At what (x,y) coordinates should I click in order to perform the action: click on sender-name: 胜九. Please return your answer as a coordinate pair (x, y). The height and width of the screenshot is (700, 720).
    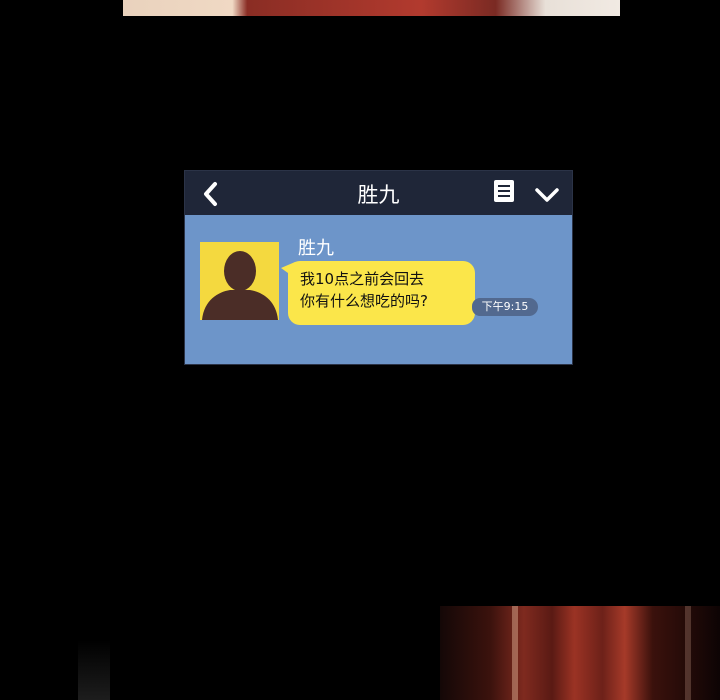
    Looking at the image, I should click on (316, 248).